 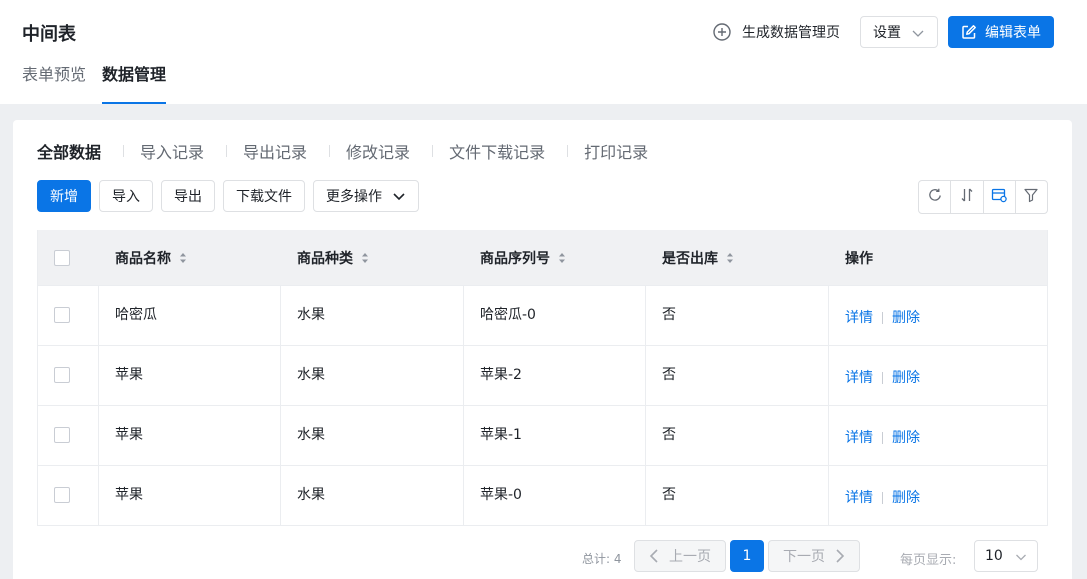 I want to click on column-header-serial: 商品序列号, so click(x=555, y=258).